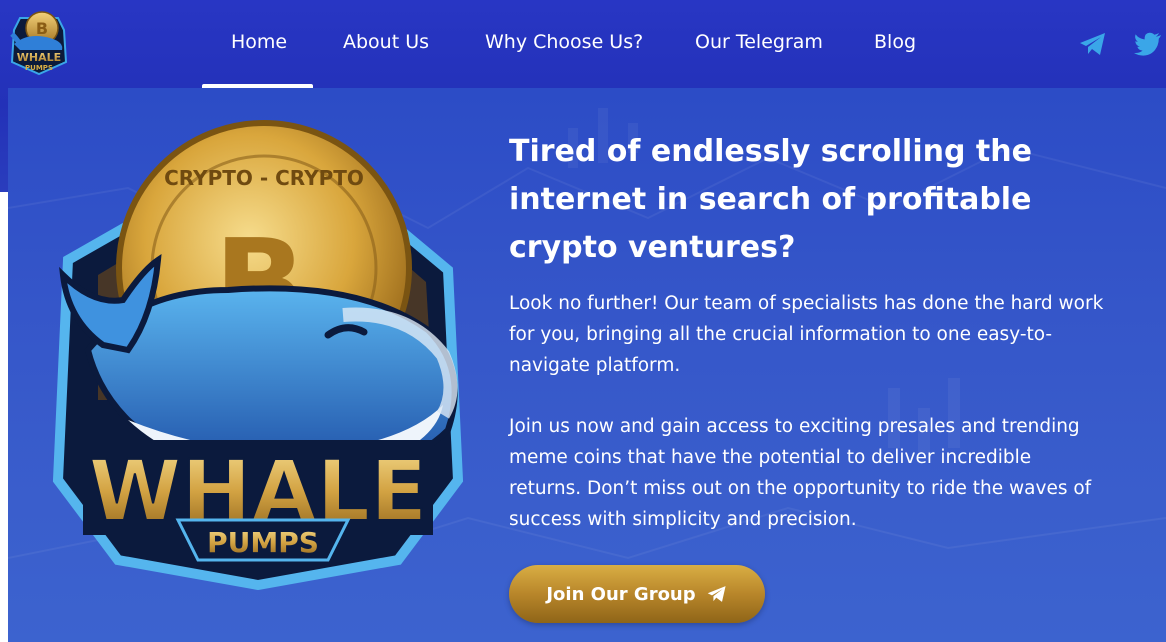 The image size is (1166, 642). What do you see at coordinates (1148, 44) in the screenshot?
I see `twitter-icon` at bounding box center [1148, 44].